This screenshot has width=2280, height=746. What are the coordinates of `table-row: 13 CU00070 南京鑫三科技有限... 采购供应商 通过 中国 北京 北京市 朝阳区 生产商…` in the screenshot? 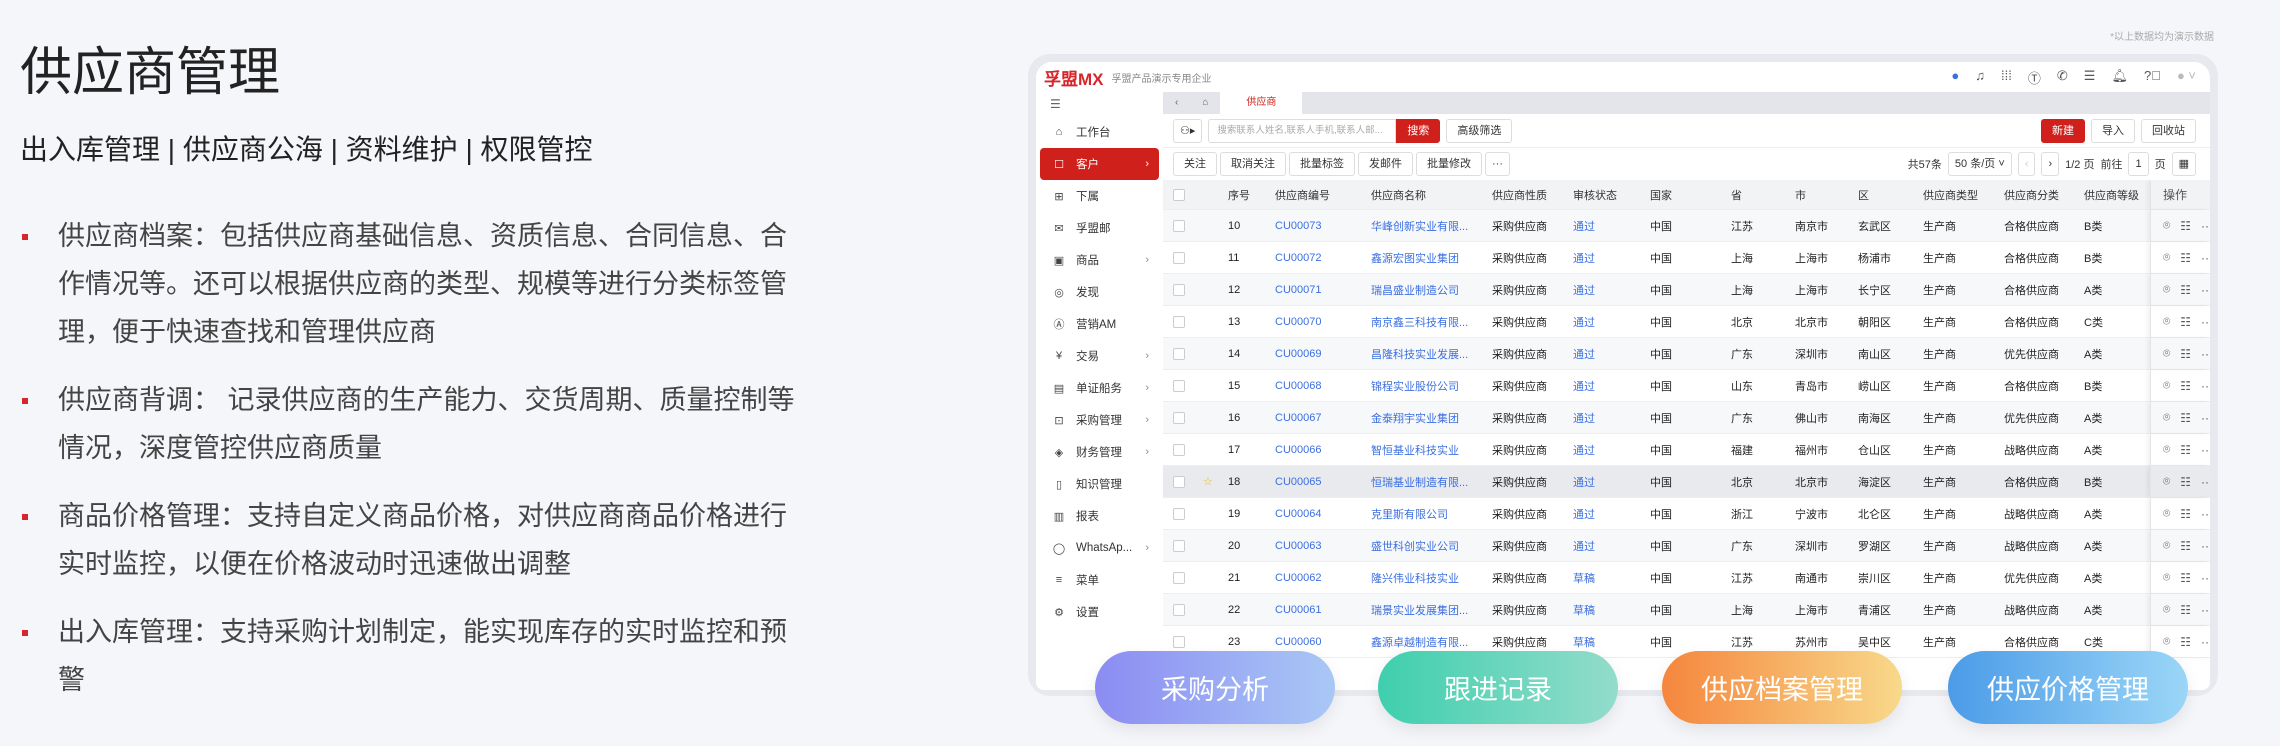 It's located at (1686, 322).